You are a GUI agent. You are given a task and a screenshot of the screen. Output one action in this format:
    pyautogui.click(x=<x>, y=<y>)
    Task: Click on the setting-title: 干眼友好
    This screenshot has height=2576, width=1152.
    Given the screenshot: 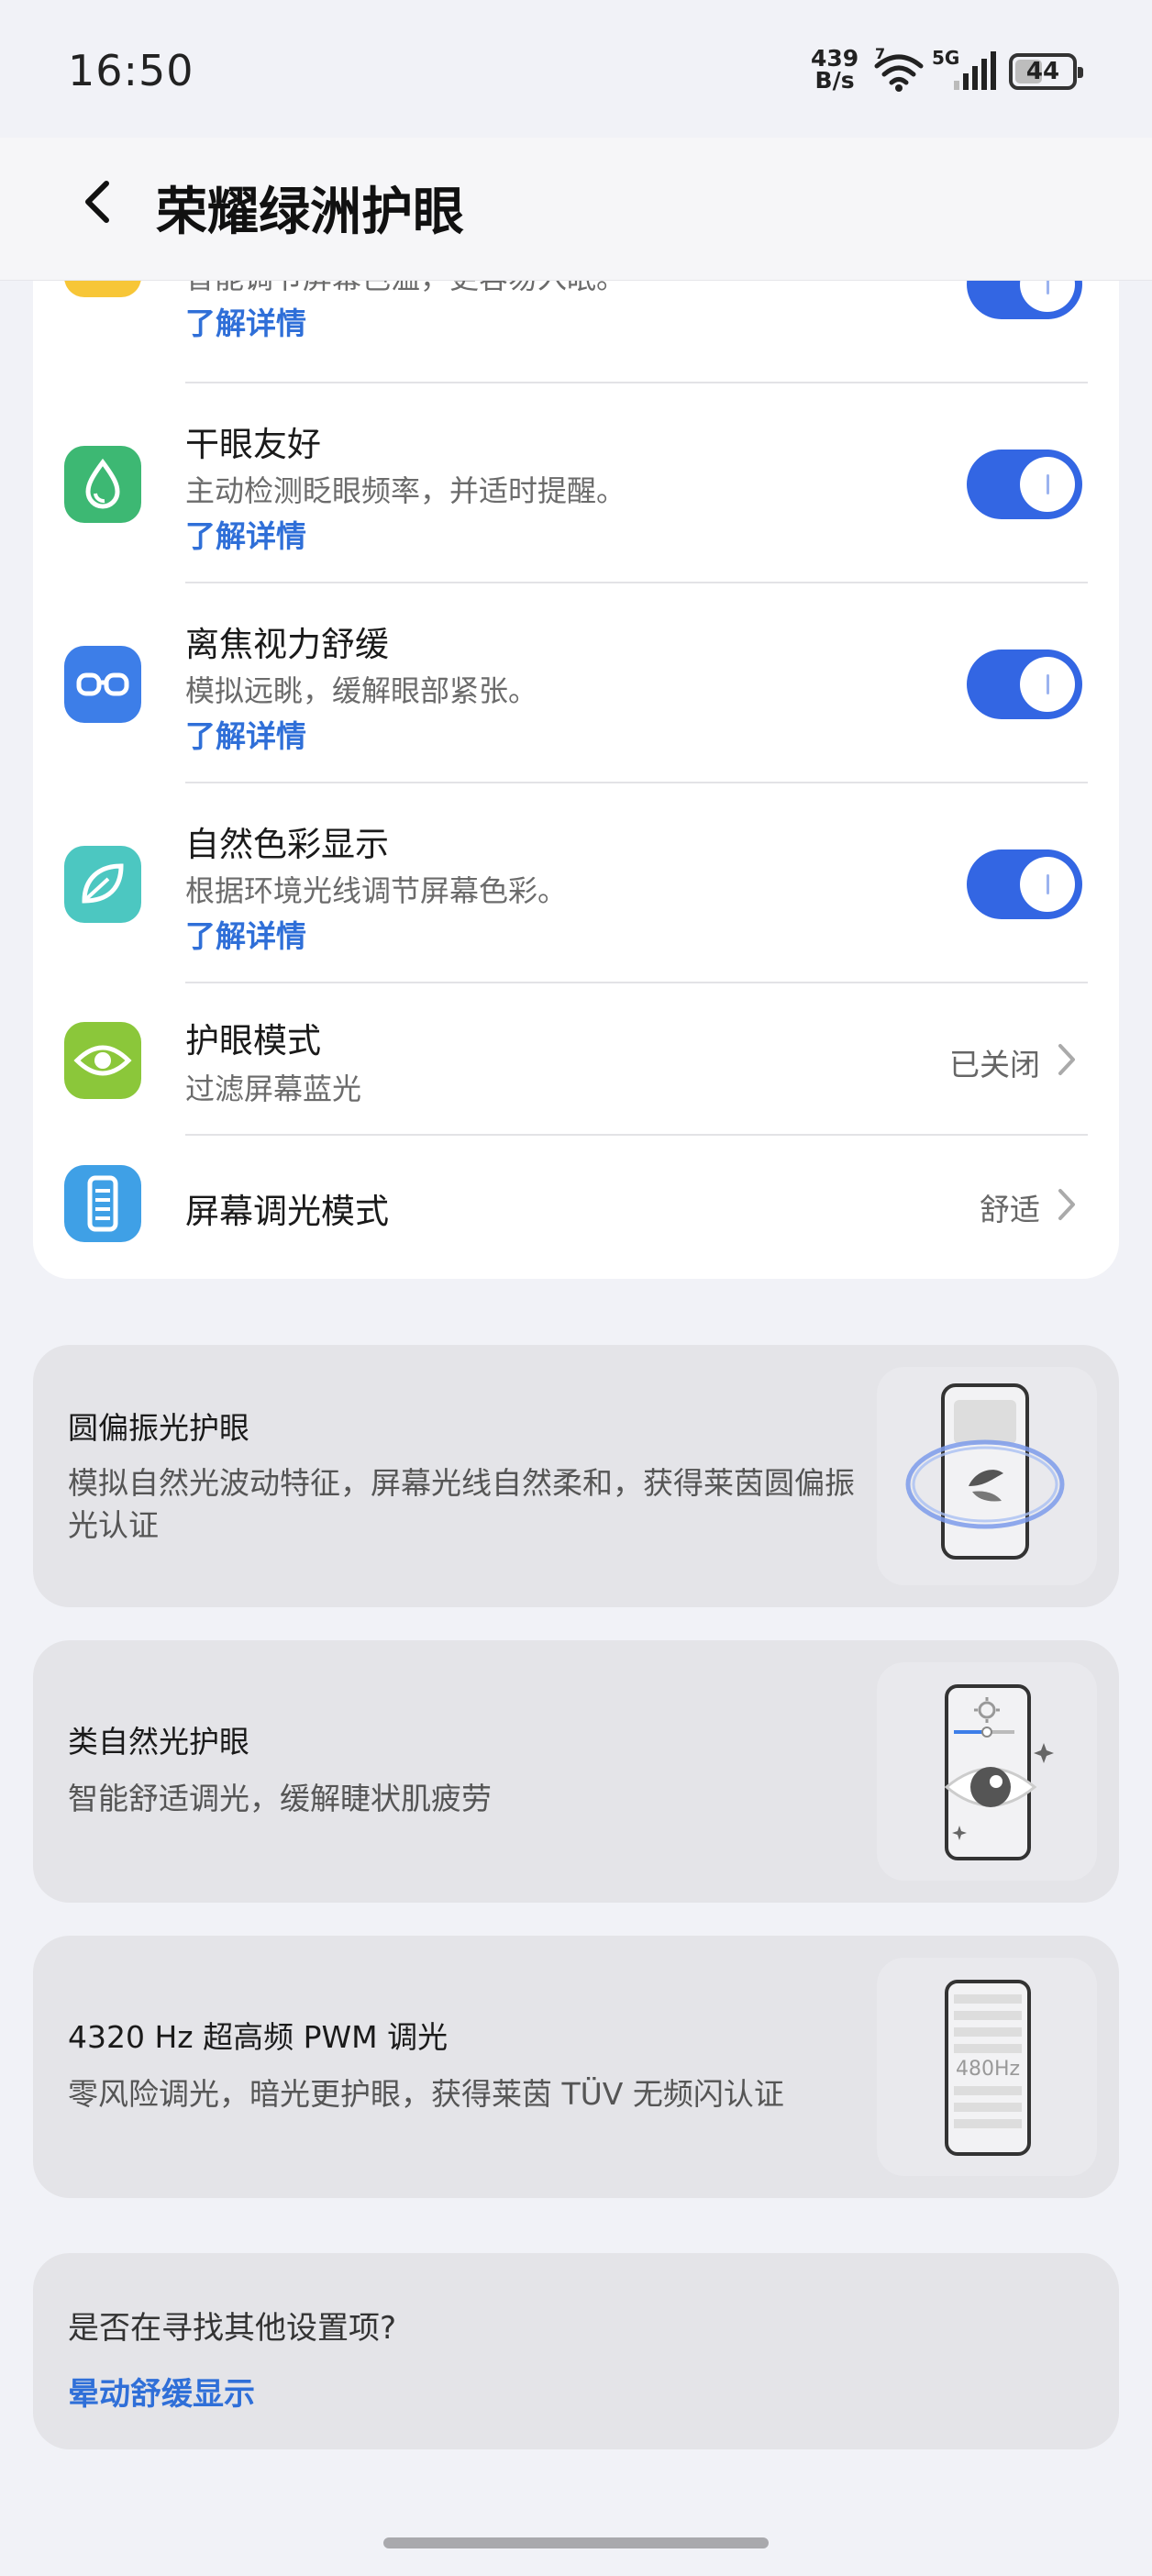 What is the action you would take?
    pyautogui.click(x=253, y=444)
    